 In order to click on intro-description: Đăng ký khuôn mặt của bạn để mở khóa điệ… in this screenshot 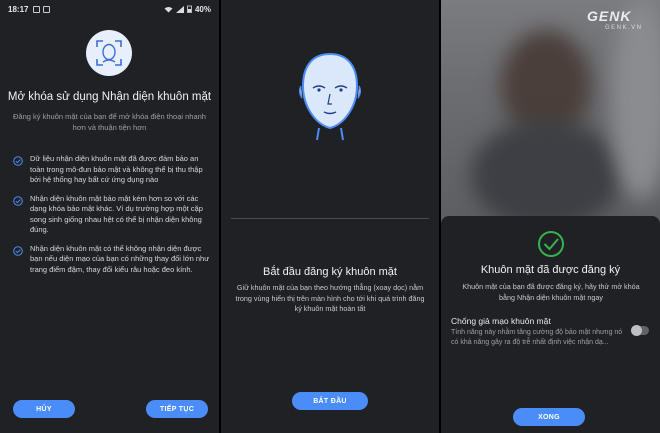, I will do `click(109, 122)`.